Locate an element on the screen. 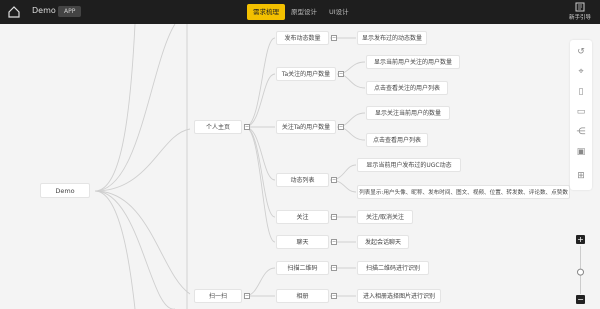  zoom-in-button: + is located at coordinates (580, 239).